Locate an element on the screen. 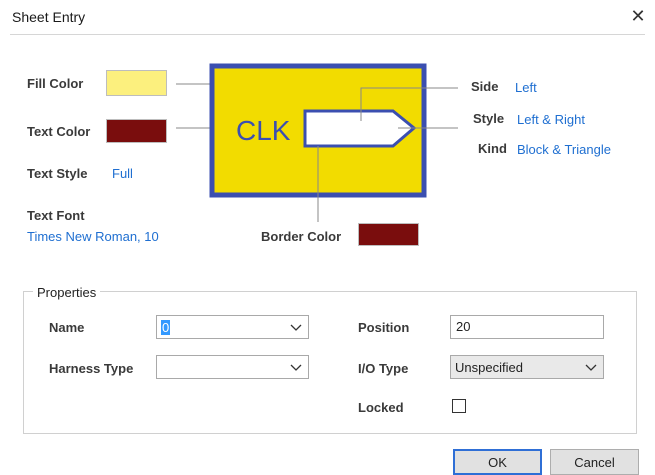 This screenshot has width=655, height=475. properties-group-title: Properties is located at coordinates (67, 292).